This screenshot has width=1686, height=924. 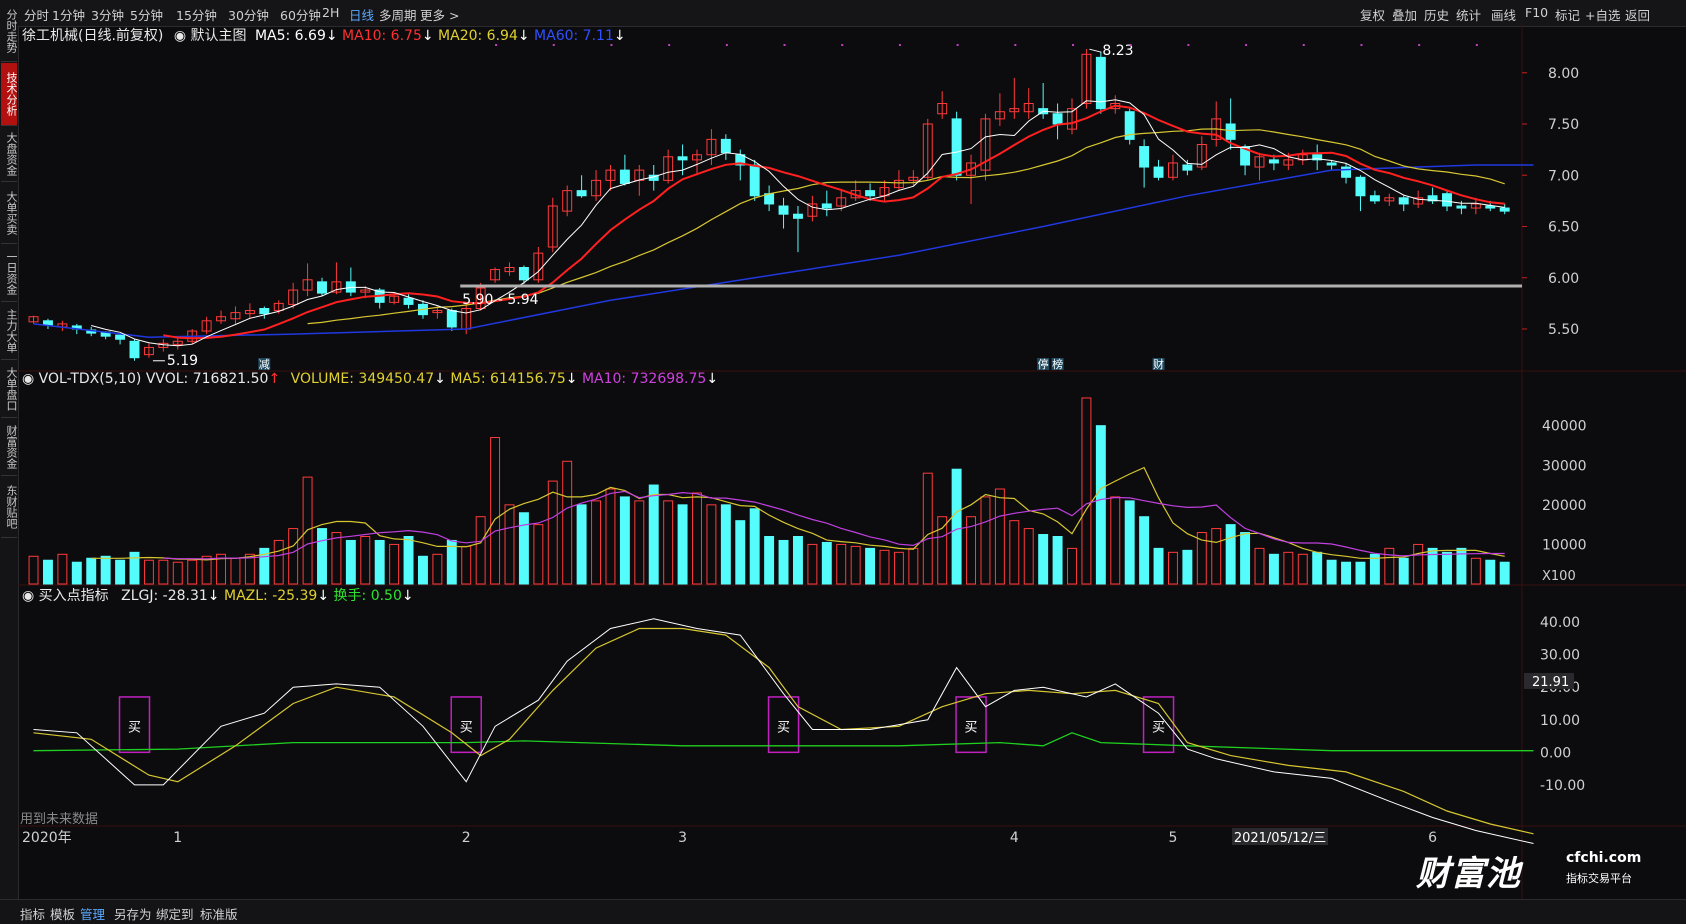 I want to click on event-mark-1: 停, so click(x=1043, y=364).